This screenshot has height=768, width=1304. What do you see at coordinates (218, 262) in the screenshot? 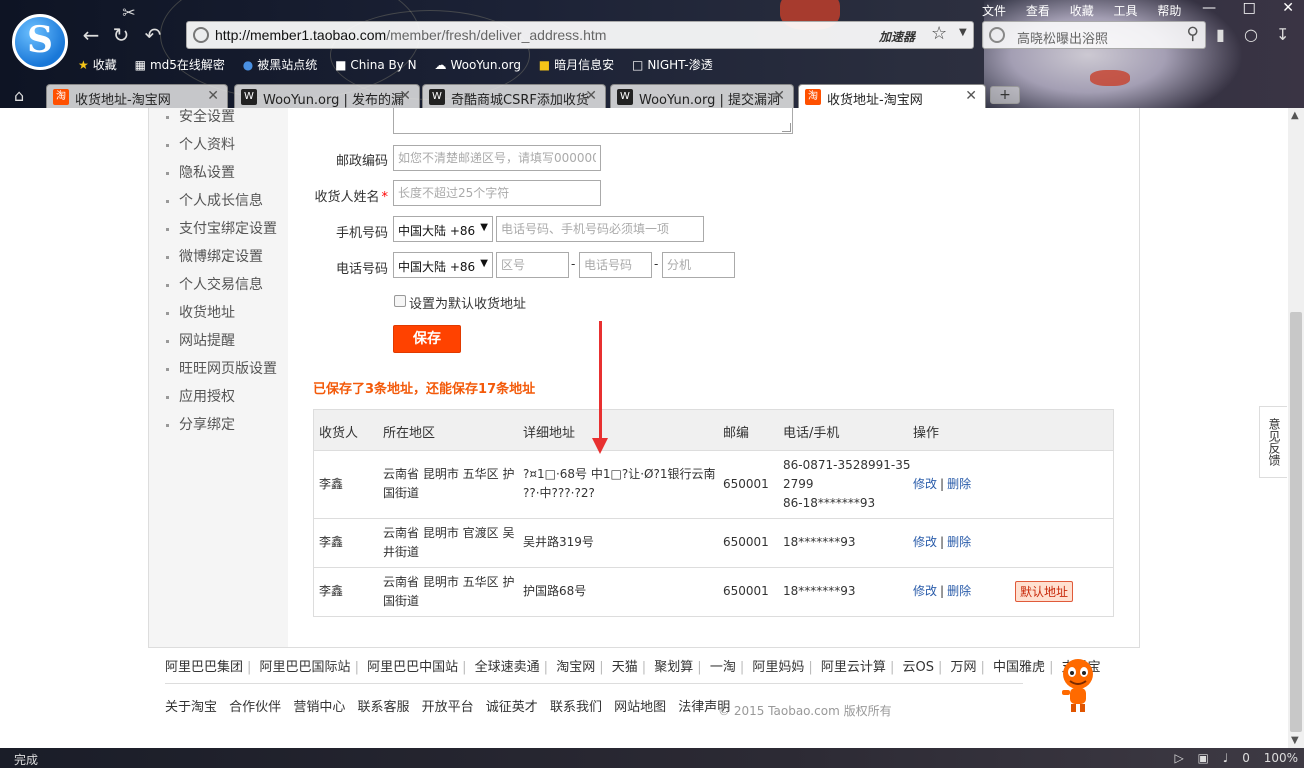
I see `sidebar-item-weibo: 微博绑定设置` at bounding box center [218, 262].